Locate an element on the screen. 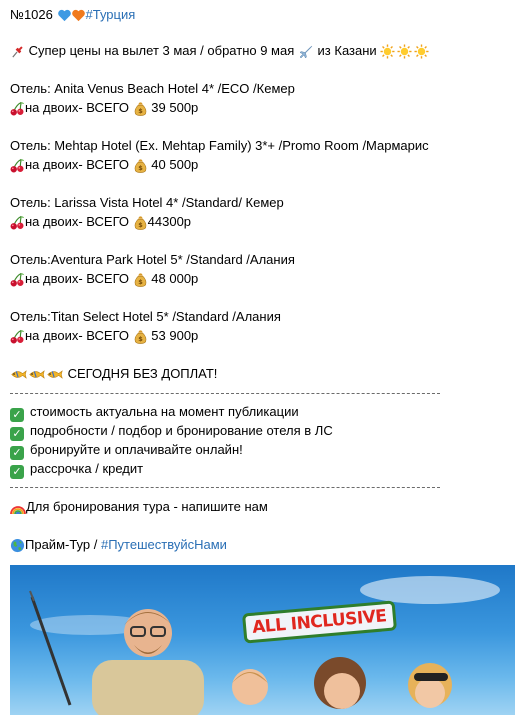 Image resolution: width=521 pixels, height=715 pixels. hashtag-country-link: #Турция is located at coordinates (111, 14).